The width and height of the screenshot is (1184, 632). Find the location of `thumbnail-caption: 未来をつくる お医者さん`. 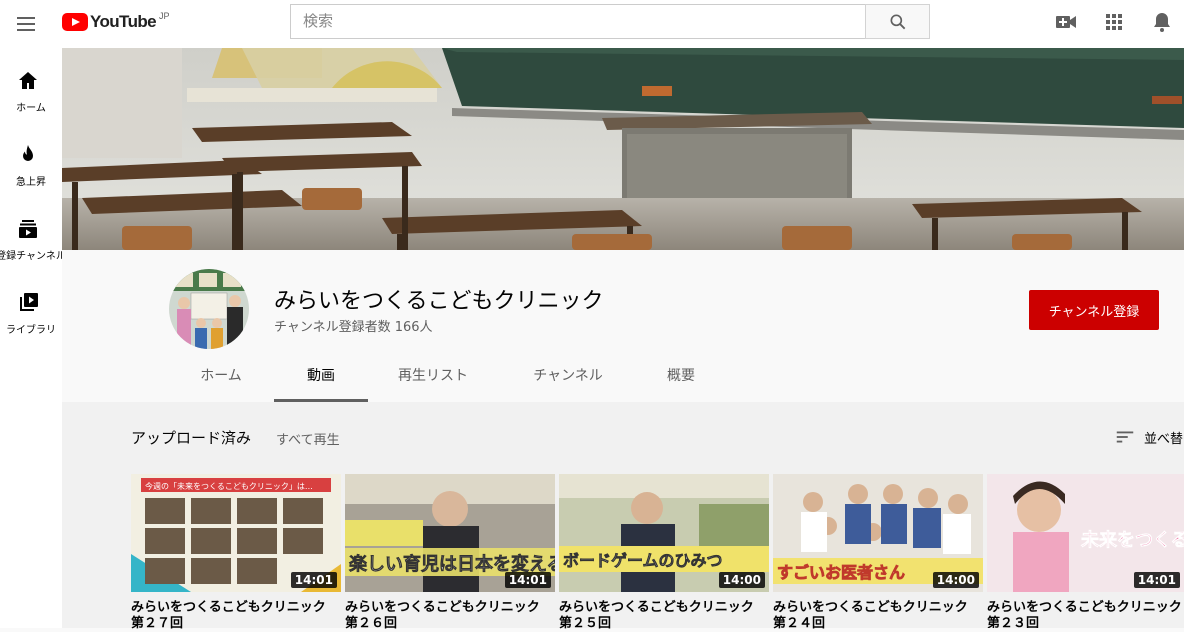

thumbnail-caption: 未来をつくる お医者さん is located at coordinates (1132, 540).